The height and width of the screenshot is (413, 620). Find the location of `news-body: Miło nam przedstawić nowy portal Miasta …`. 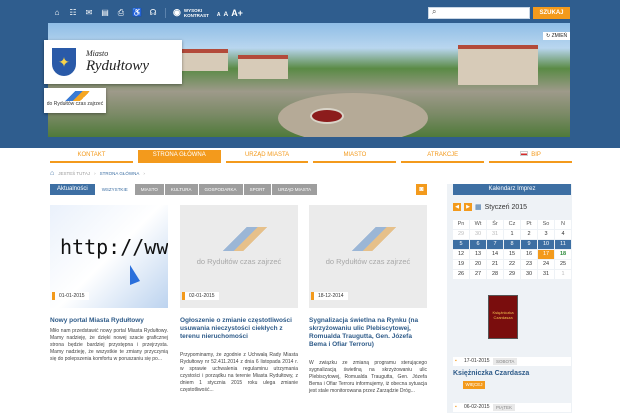

news-body: Miło nam przedstawić nowy portal Miasta … is located at coordinates (109, 345).